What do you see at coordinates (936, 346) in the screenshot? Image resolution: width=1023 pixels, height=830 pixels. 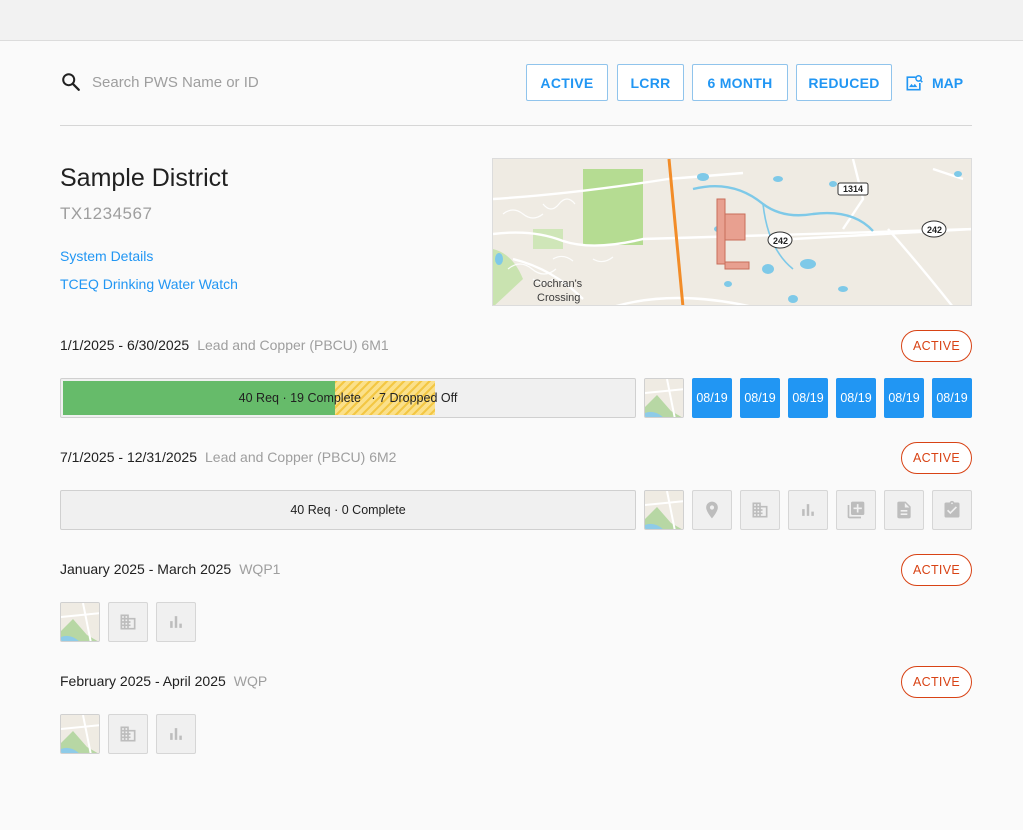 I see `period-1-status-badge: ACTIVE` at bounding box center [936, 346].